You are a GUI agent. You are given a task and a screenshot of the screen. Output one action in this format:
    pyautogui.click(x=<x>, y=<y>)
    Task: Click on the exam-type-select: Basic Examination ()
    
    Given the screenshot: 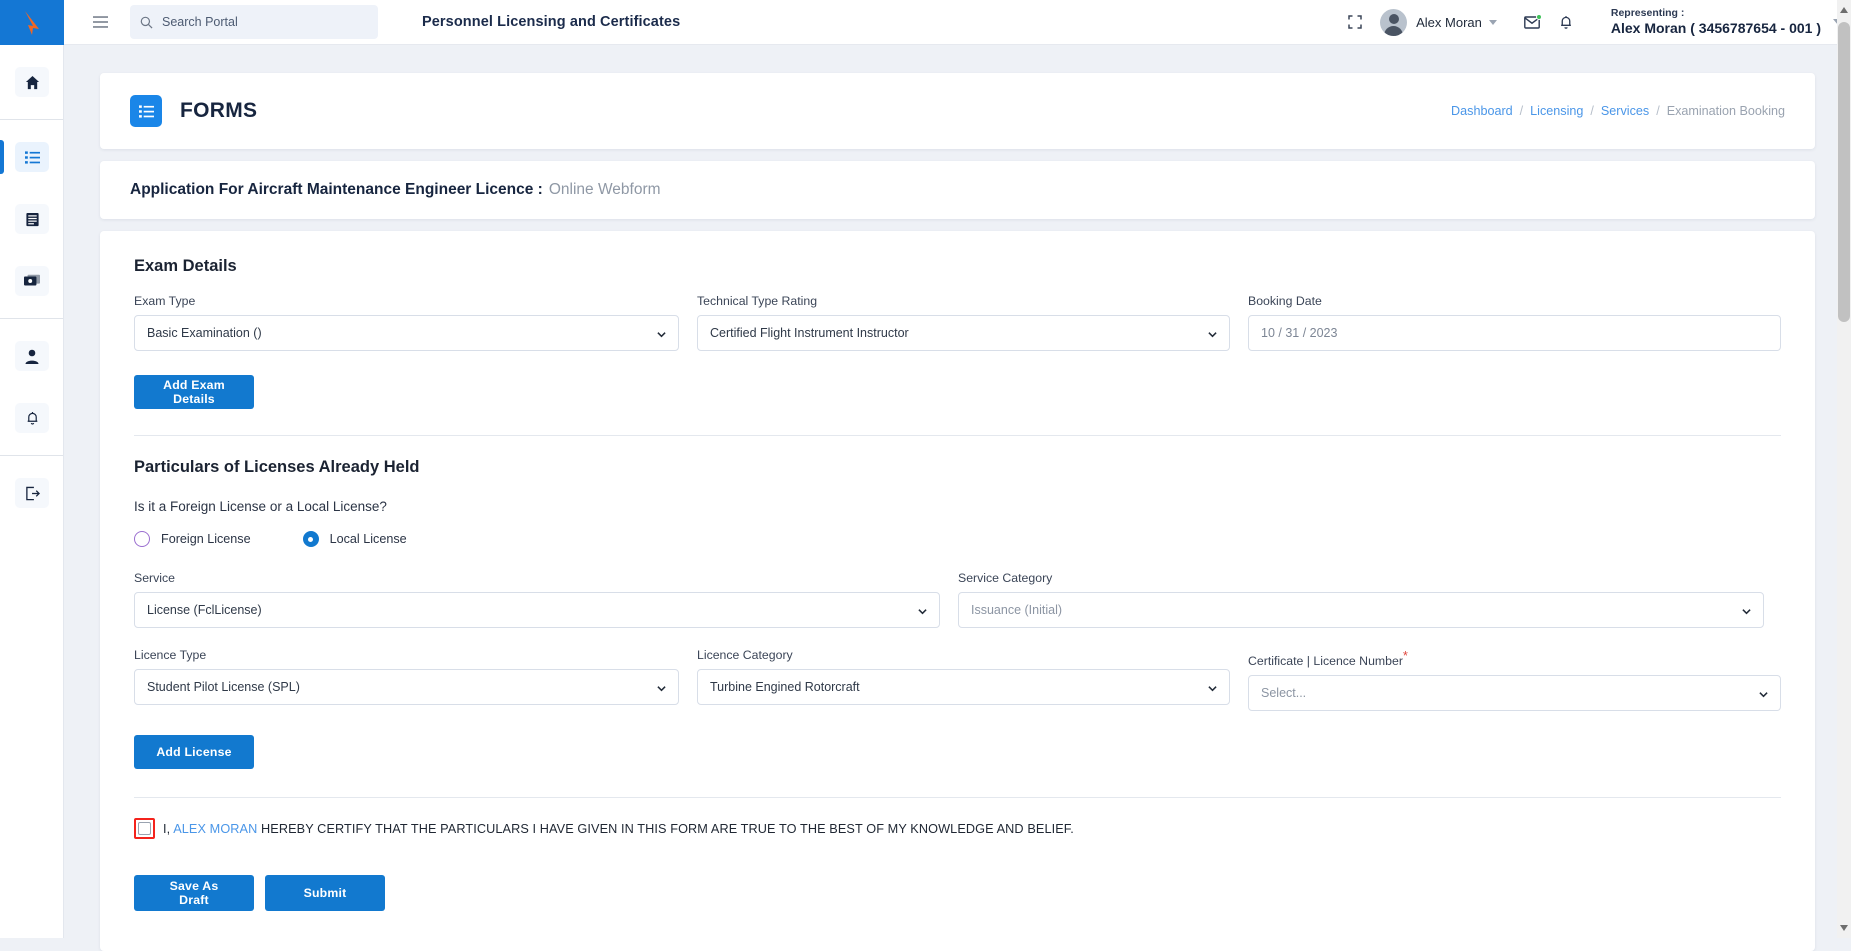 What is the action you would take?
    pyautogui.click(x=406, y=333)
    